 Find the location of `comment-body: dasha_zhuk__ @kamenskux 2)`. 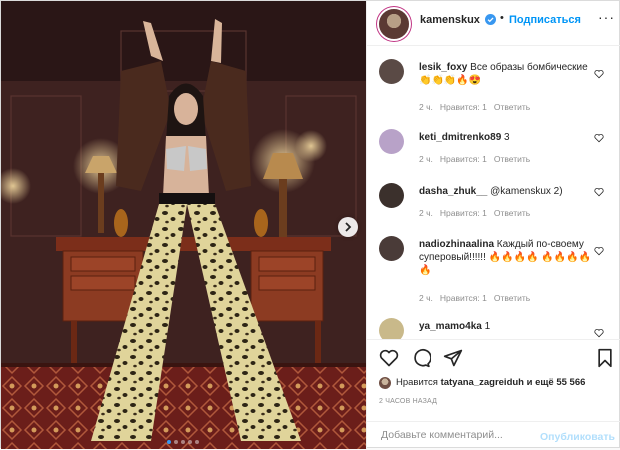

comment-body: dasha_zhuk__ @kamenskux 2) is located at coordinates (509, 191).